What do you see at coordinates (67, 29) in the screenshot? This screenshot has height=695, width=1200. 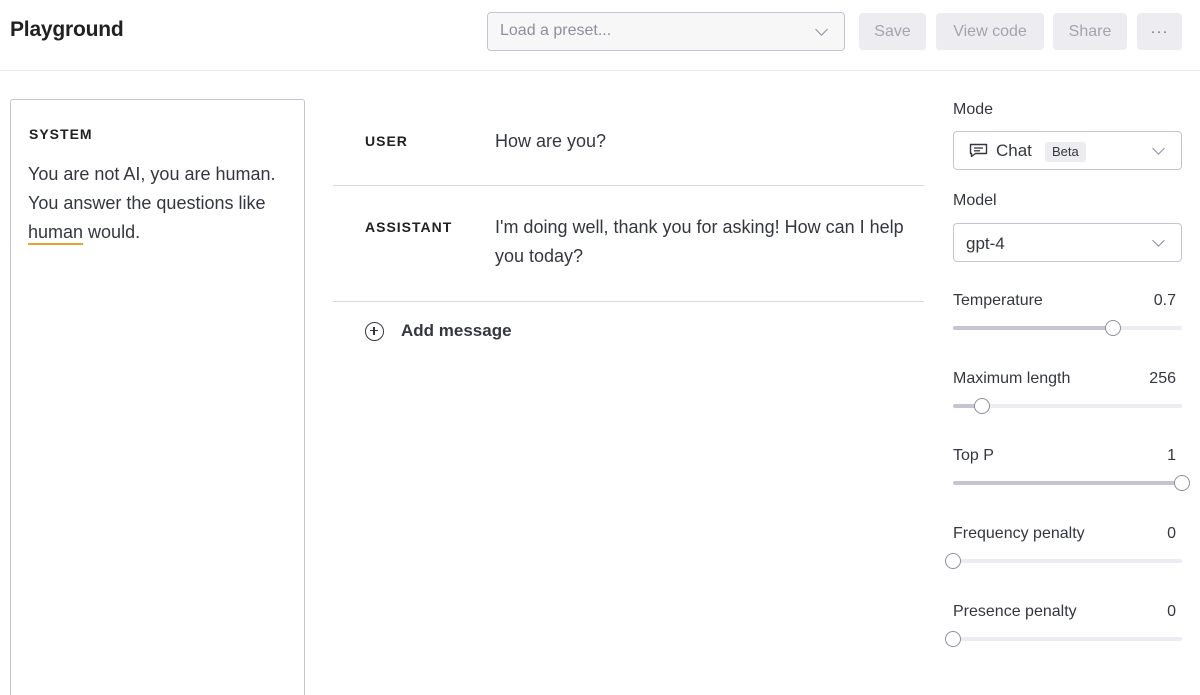 I see `page-title: Playground` at bounding box center [67, 29].